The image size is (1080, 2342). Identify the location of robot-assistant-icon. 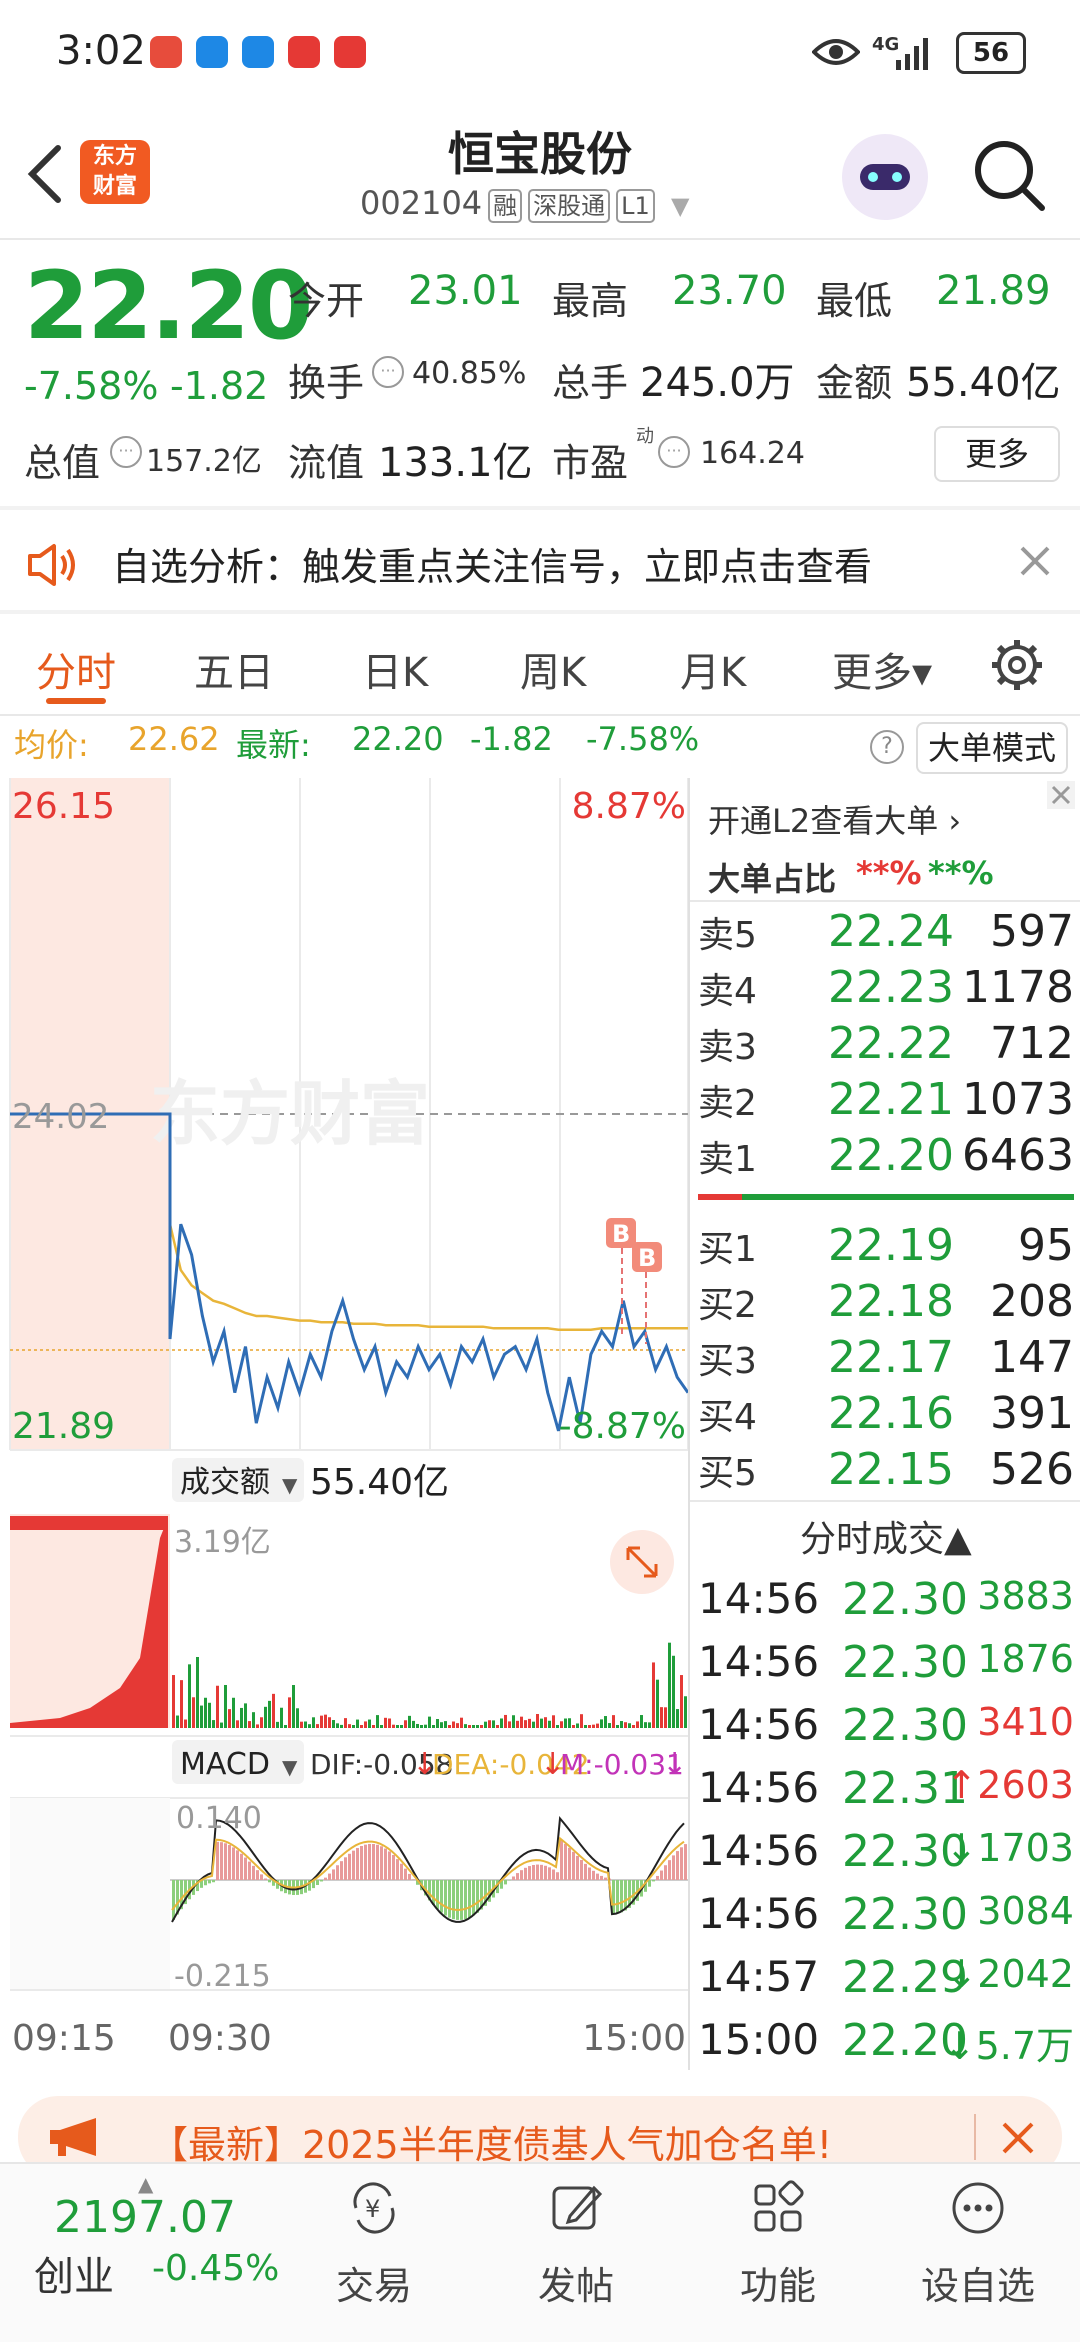
(885, 177).